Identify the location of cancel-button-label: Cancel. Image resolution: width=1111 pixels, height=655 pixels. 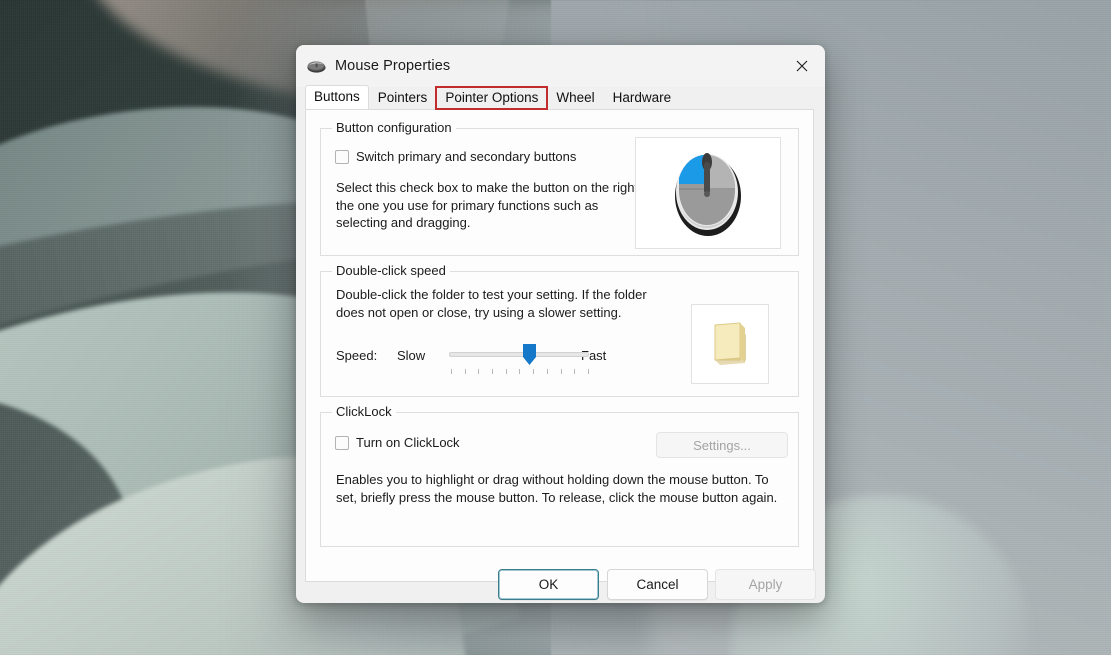
(657, 584).